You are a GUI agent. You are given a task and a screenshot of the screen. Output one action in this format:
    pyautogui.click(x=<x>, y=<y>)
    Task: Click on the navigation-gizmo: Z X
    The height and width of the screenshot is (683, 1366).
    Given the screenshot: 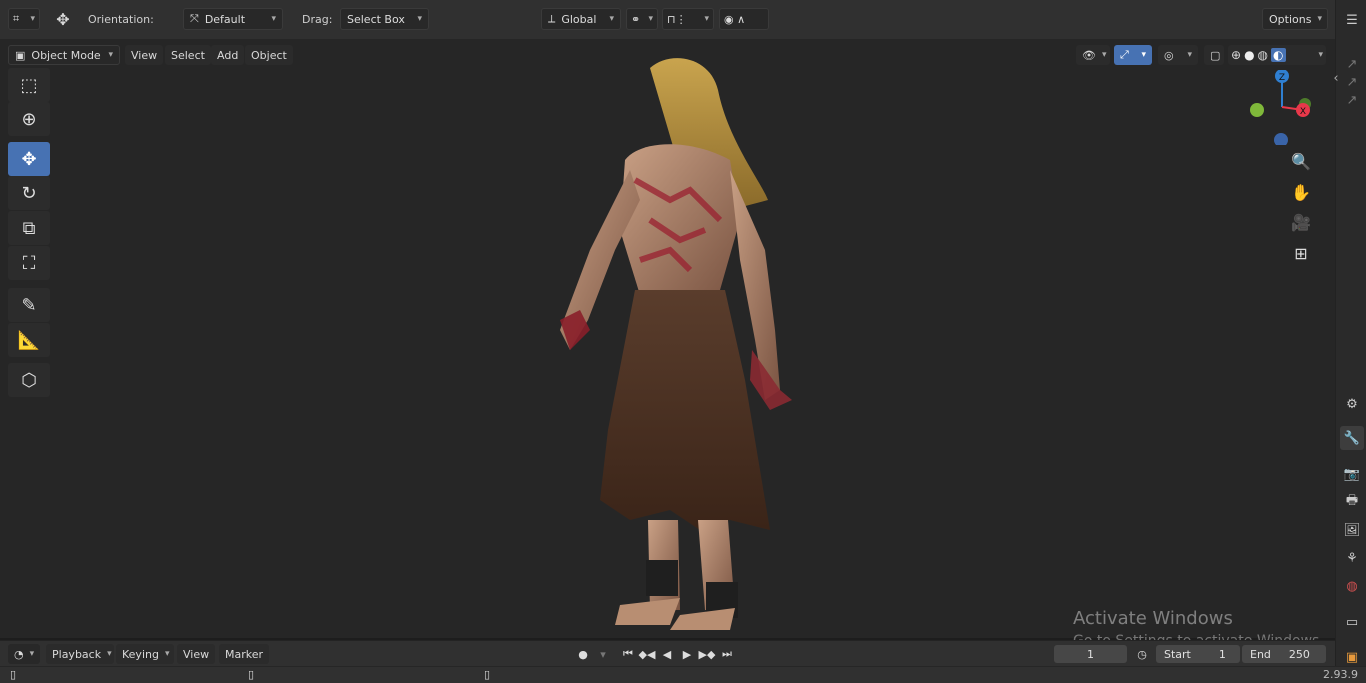 What is the action you would take?
    pyautogui.click(x=1282, y=108)
    